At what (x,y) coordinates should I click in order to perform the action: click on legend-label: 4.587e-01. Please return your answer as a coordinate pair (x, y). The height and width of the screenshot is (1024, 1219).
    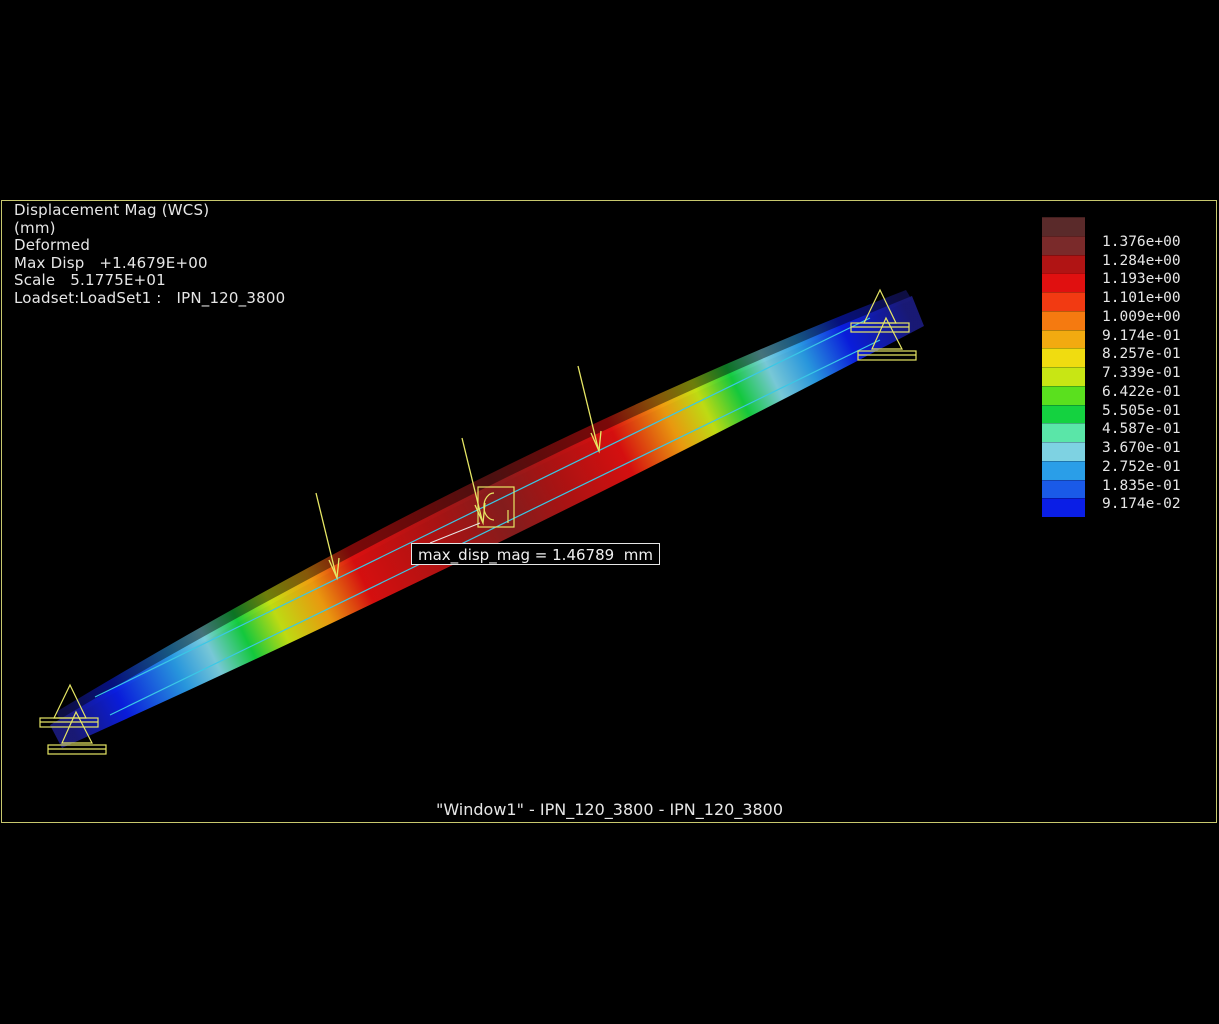
    Looking at the image, I should click on (1141, 429).